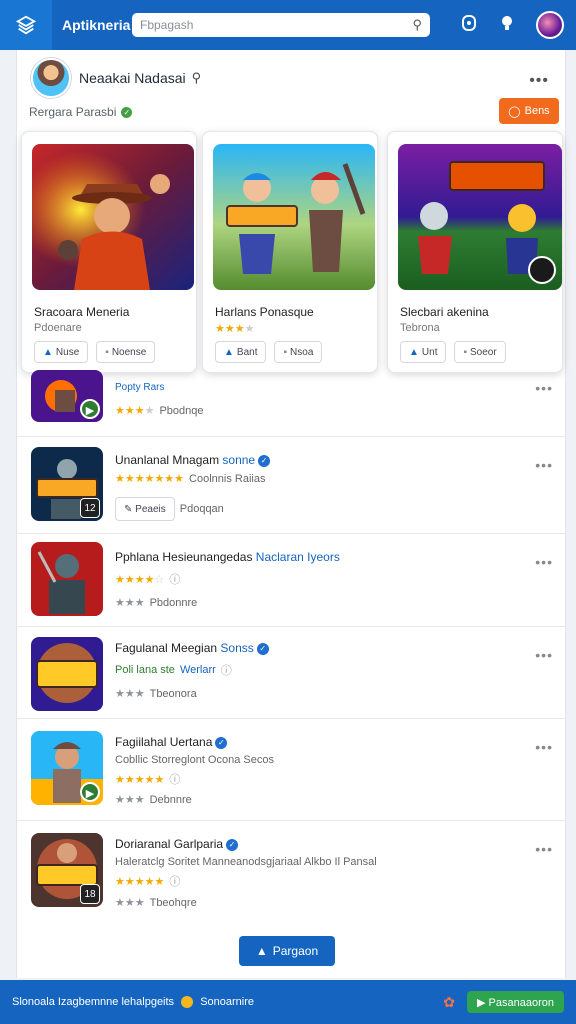 The width and height of the screenshot is (576, 1024). I want to click on load-more-button: ▲ Pargaon, so click(287, 951).